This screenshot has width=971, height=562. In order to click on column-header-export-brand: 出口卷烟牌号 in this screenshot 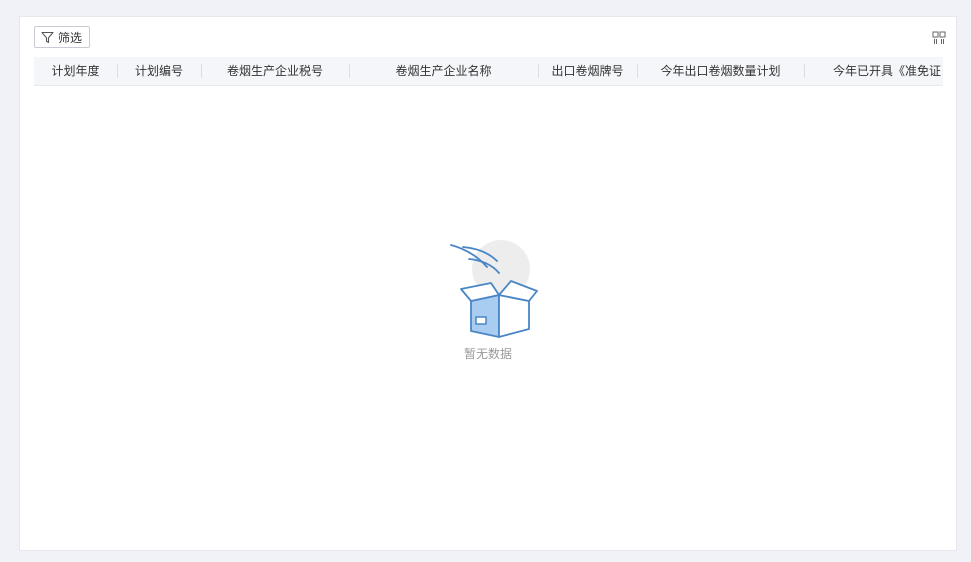, I will do `click(587, 71)`.